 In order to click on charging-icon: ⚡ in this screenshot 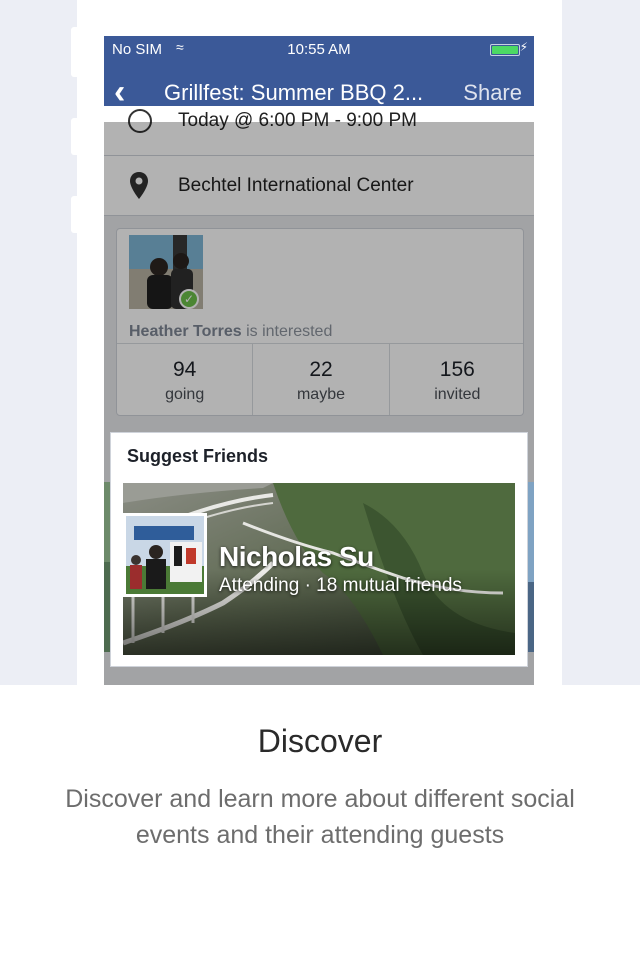, I will do `click(523, 47)`.